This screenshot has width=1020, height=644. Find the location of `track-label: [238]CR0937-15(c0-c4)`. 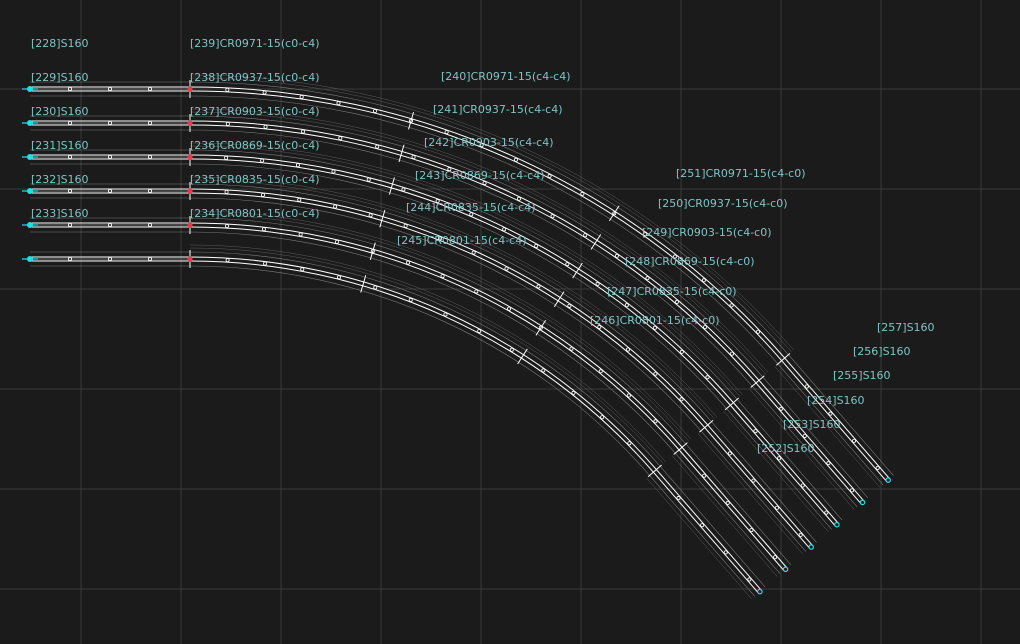

track-label: [238]CR0937-15(c0-c4) is located at coordinates (255, 78).